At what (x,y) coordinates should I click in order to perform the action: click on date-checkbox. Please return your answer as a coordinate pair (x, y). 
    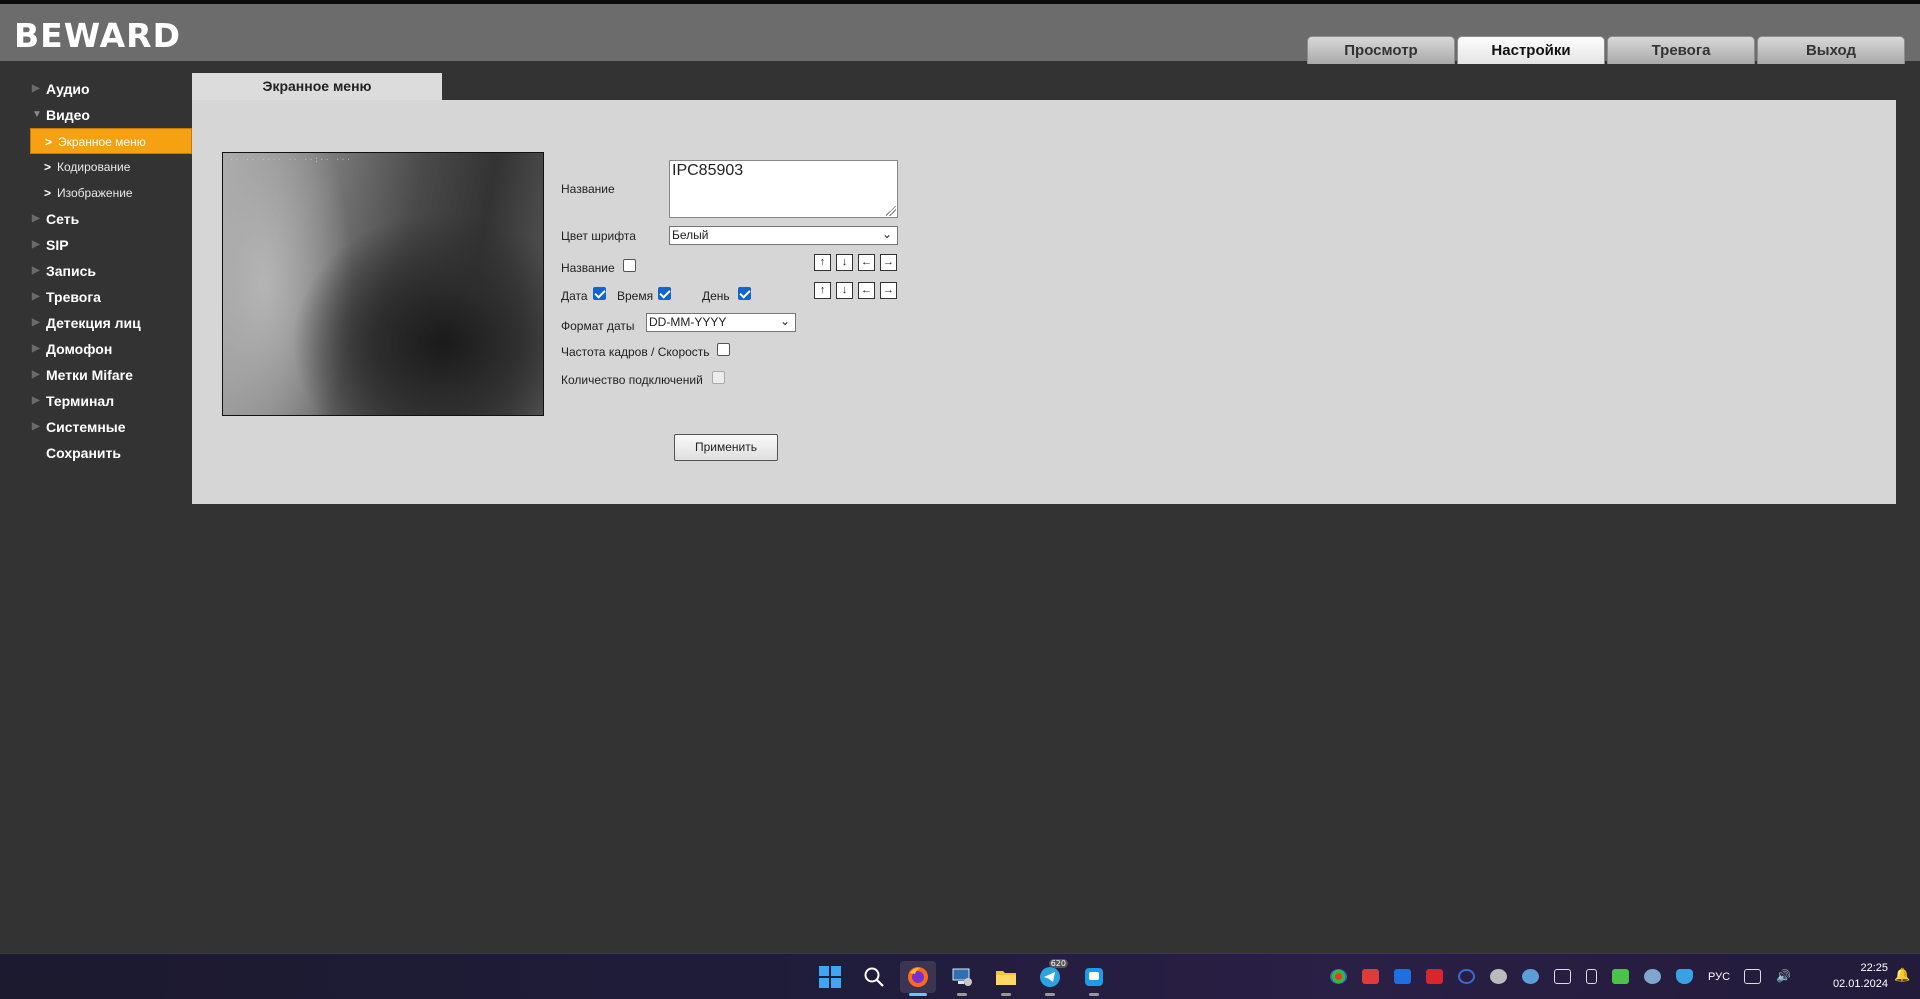
    Looking at the image, I should click on (599, 293).